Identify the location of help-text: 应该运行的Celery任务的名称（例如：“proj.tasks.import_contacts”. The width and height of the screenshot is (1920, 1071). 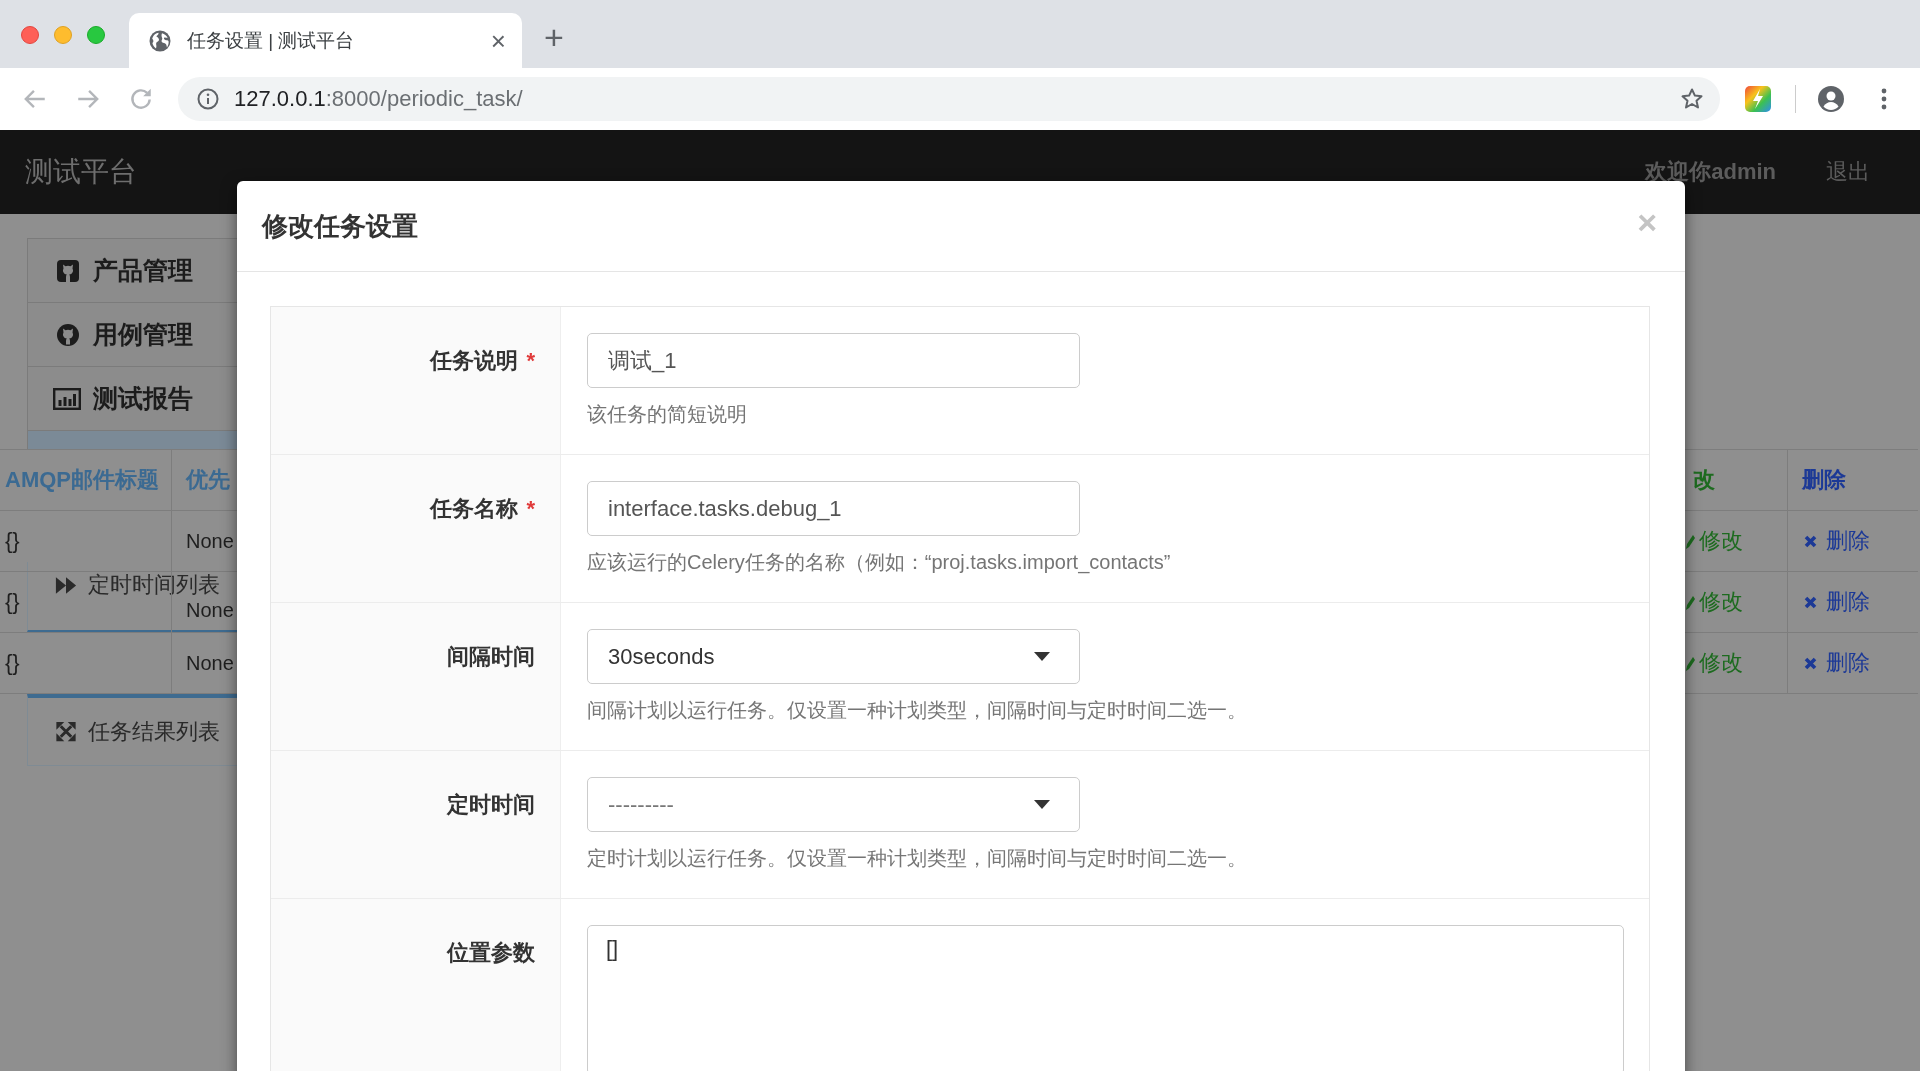
(879, 563).